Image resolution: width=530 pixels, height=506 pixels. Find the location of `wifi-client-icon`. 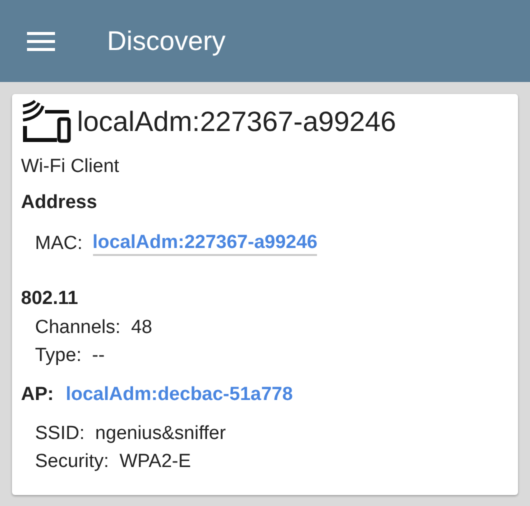

wifi-client-icon is located at coordinates (47, 122).